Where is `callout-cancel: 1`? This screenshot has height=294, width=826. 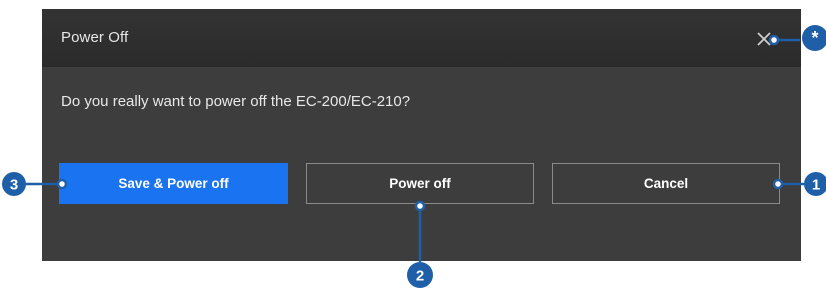 callout-cancel: 1 is located at coordinates (799, 184).